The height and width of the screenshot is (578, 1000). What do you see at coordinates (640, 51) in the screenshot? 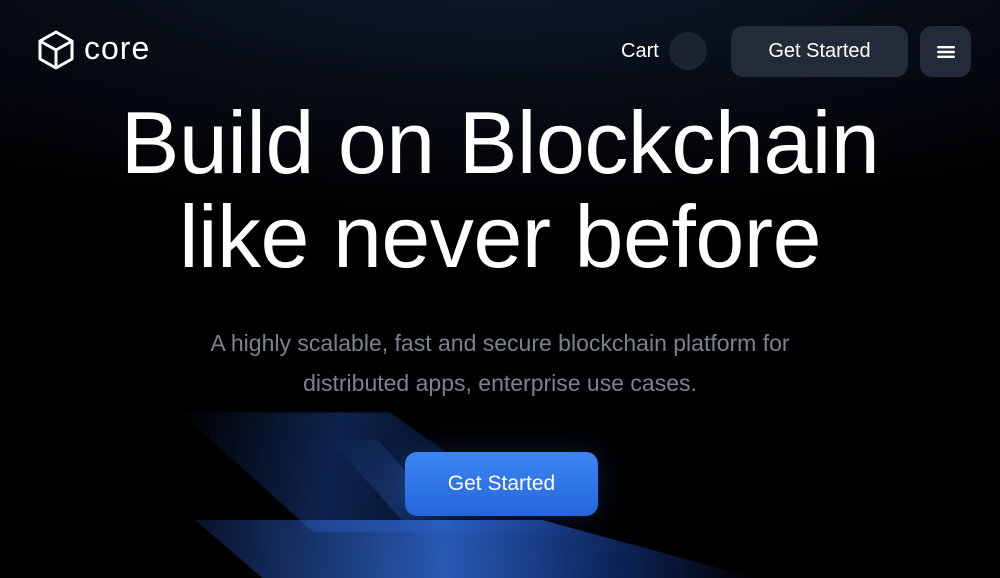
I see `cart-label: Cart` at bounding box center [640, 51].